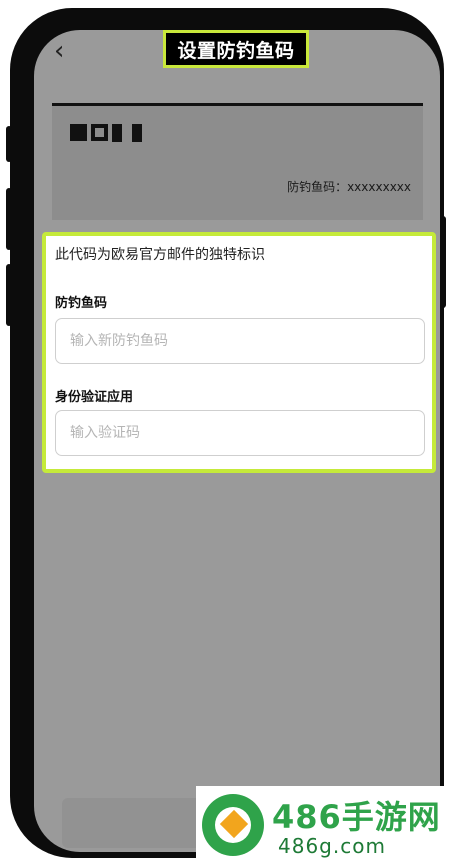  Describe the element at coordinates (99, 132) in the screenshot. I see `logo-ring` at that location.